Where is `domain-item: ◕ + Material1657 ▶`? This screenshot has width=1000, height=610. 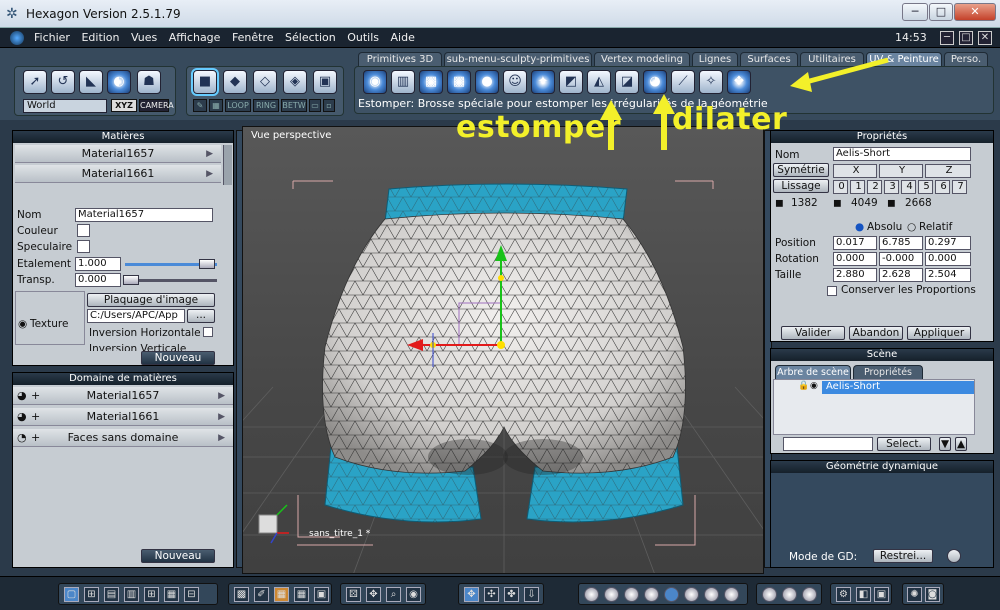
domain-item: ◕ + Material1657 ▶ is located at coordinates (123, 396).